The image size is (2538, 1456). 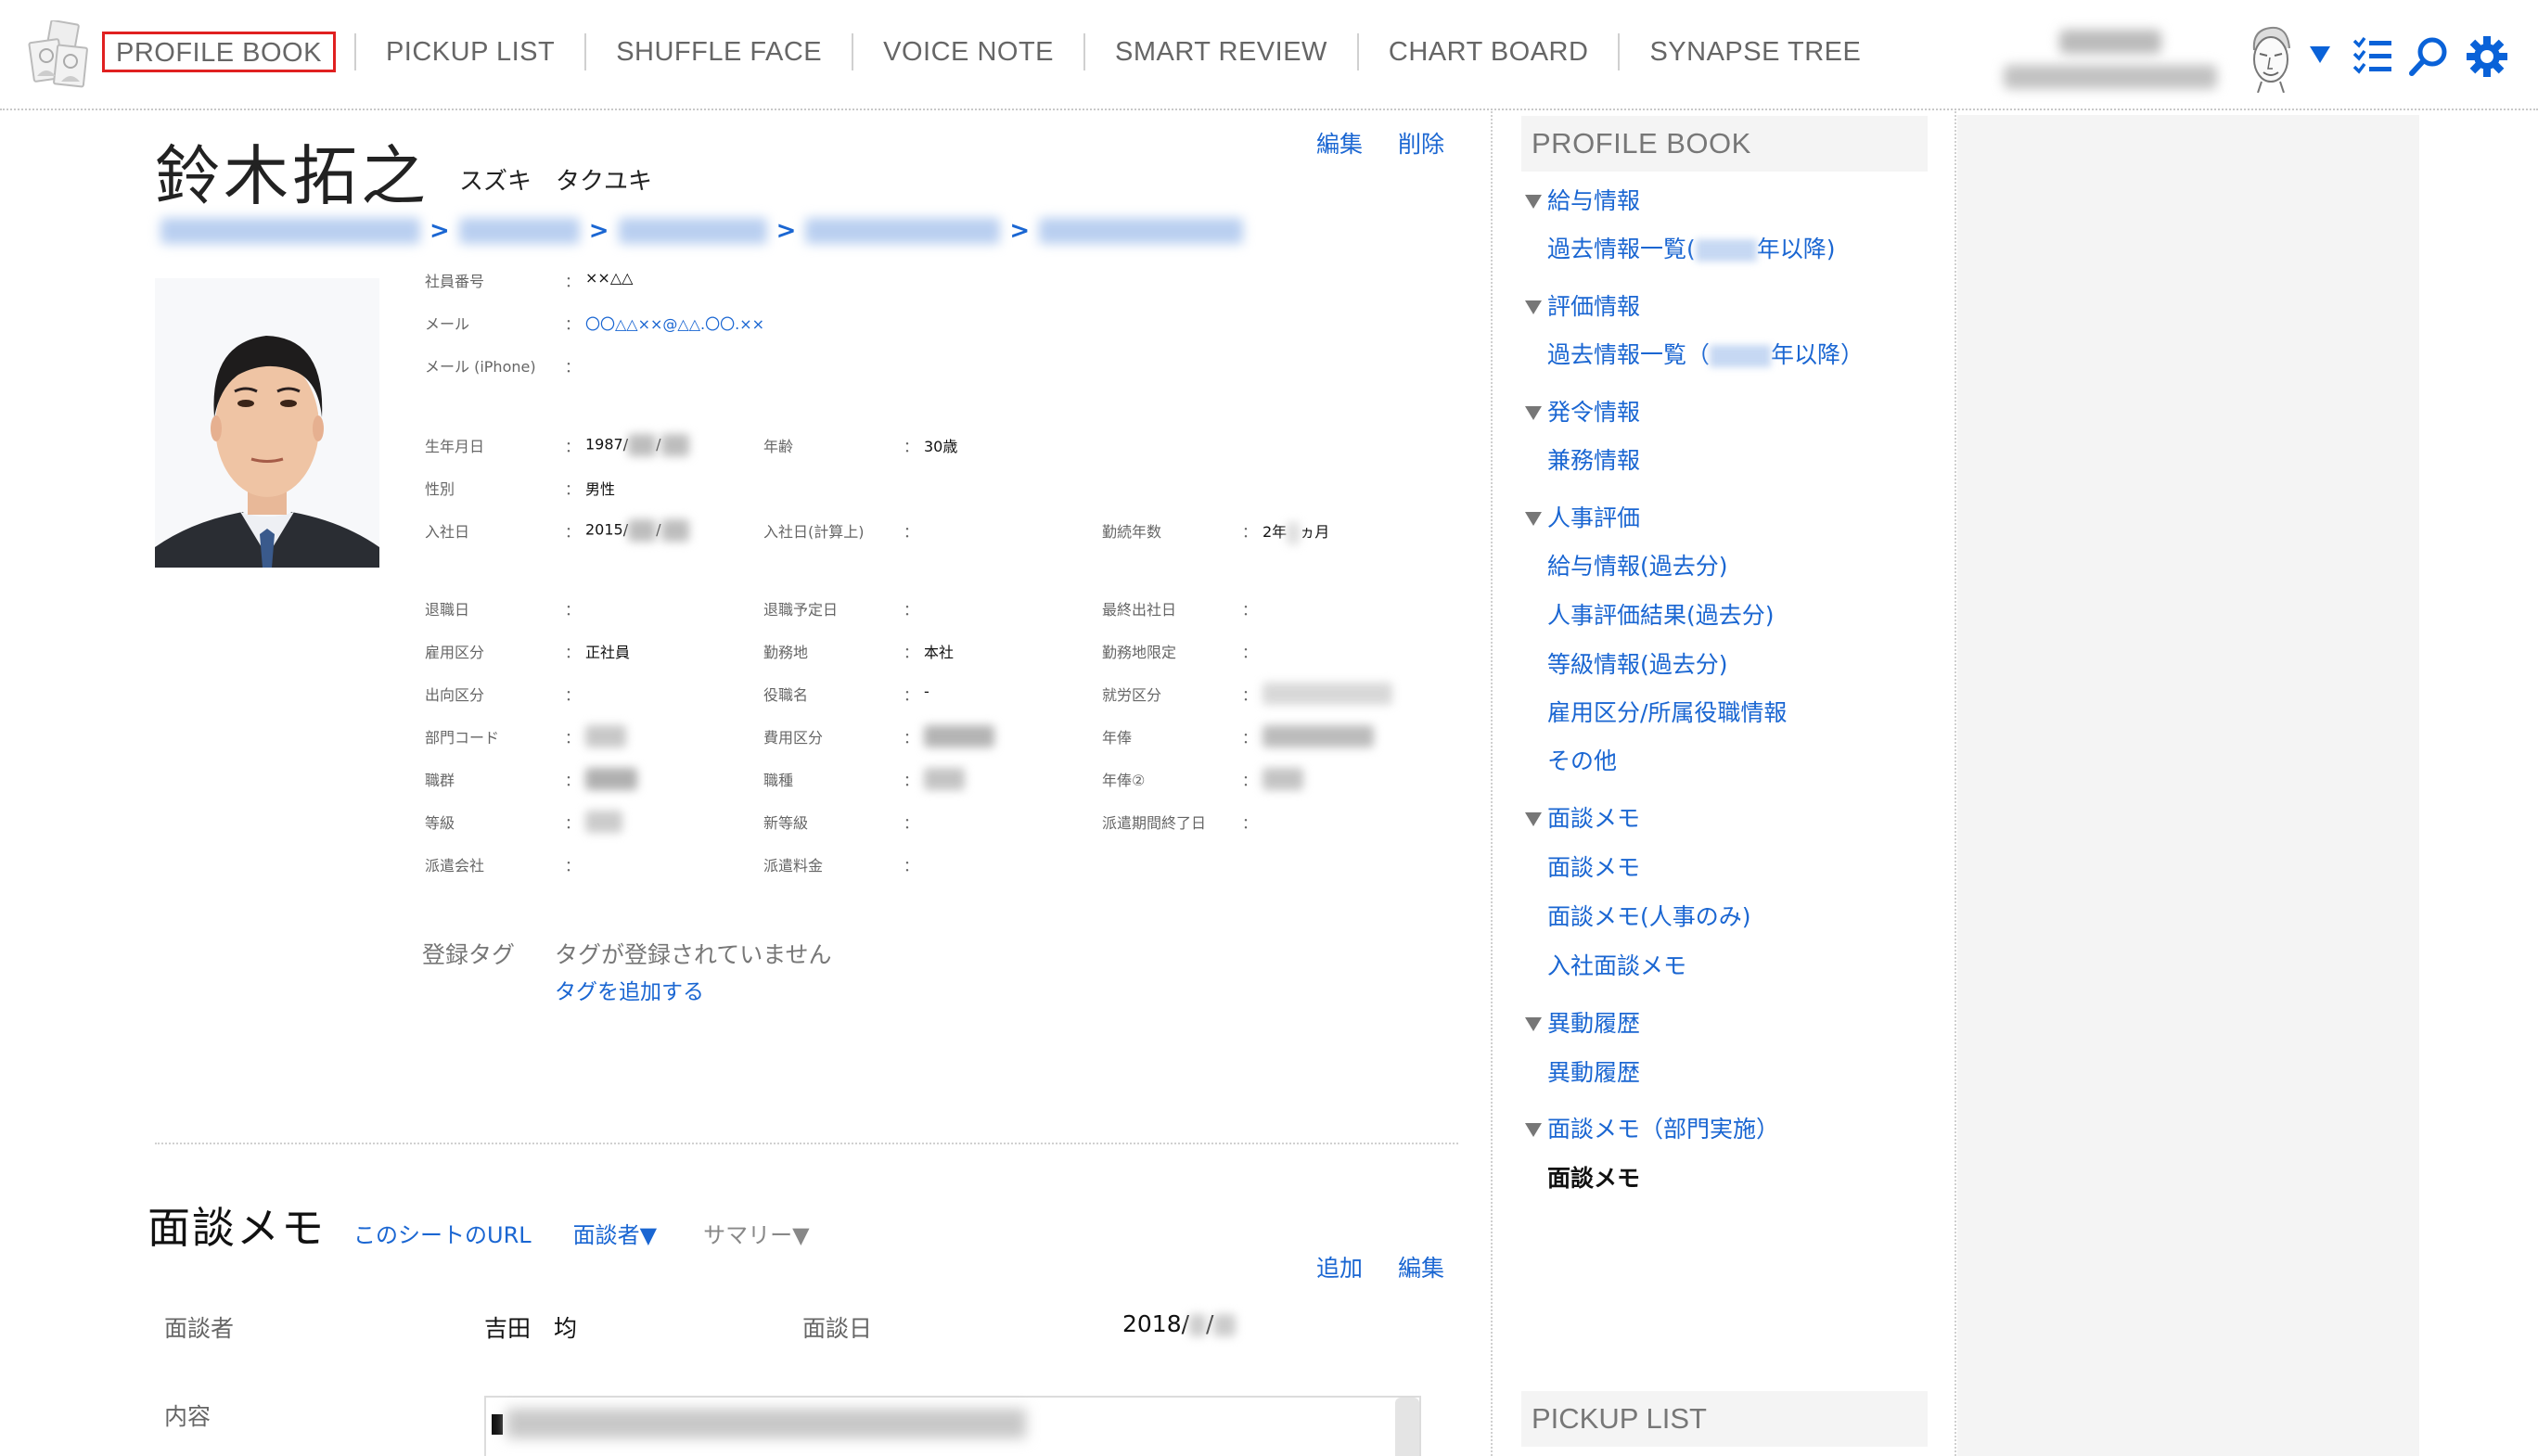 What do you see at coordinates (1593, 866) in the screenshot?
I see `side-item-interview-memo: 面談メモ` at bounding box center [1593, 866].